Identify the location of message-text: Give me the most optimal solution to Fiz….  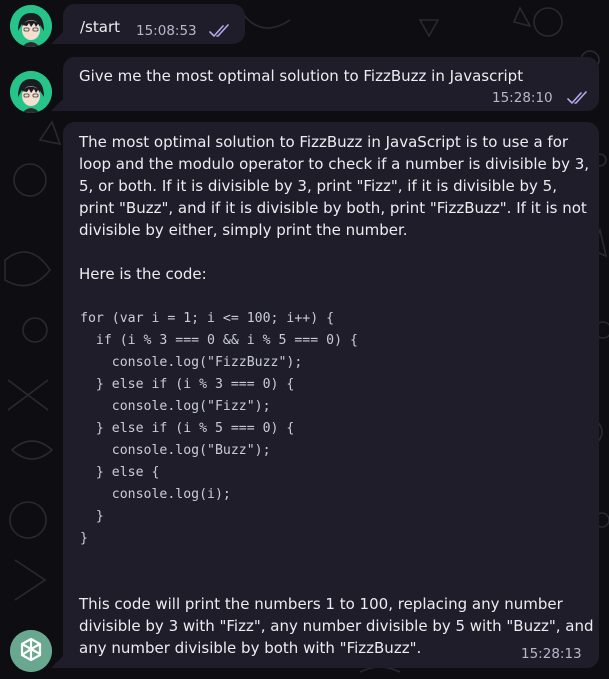
(301, 76).